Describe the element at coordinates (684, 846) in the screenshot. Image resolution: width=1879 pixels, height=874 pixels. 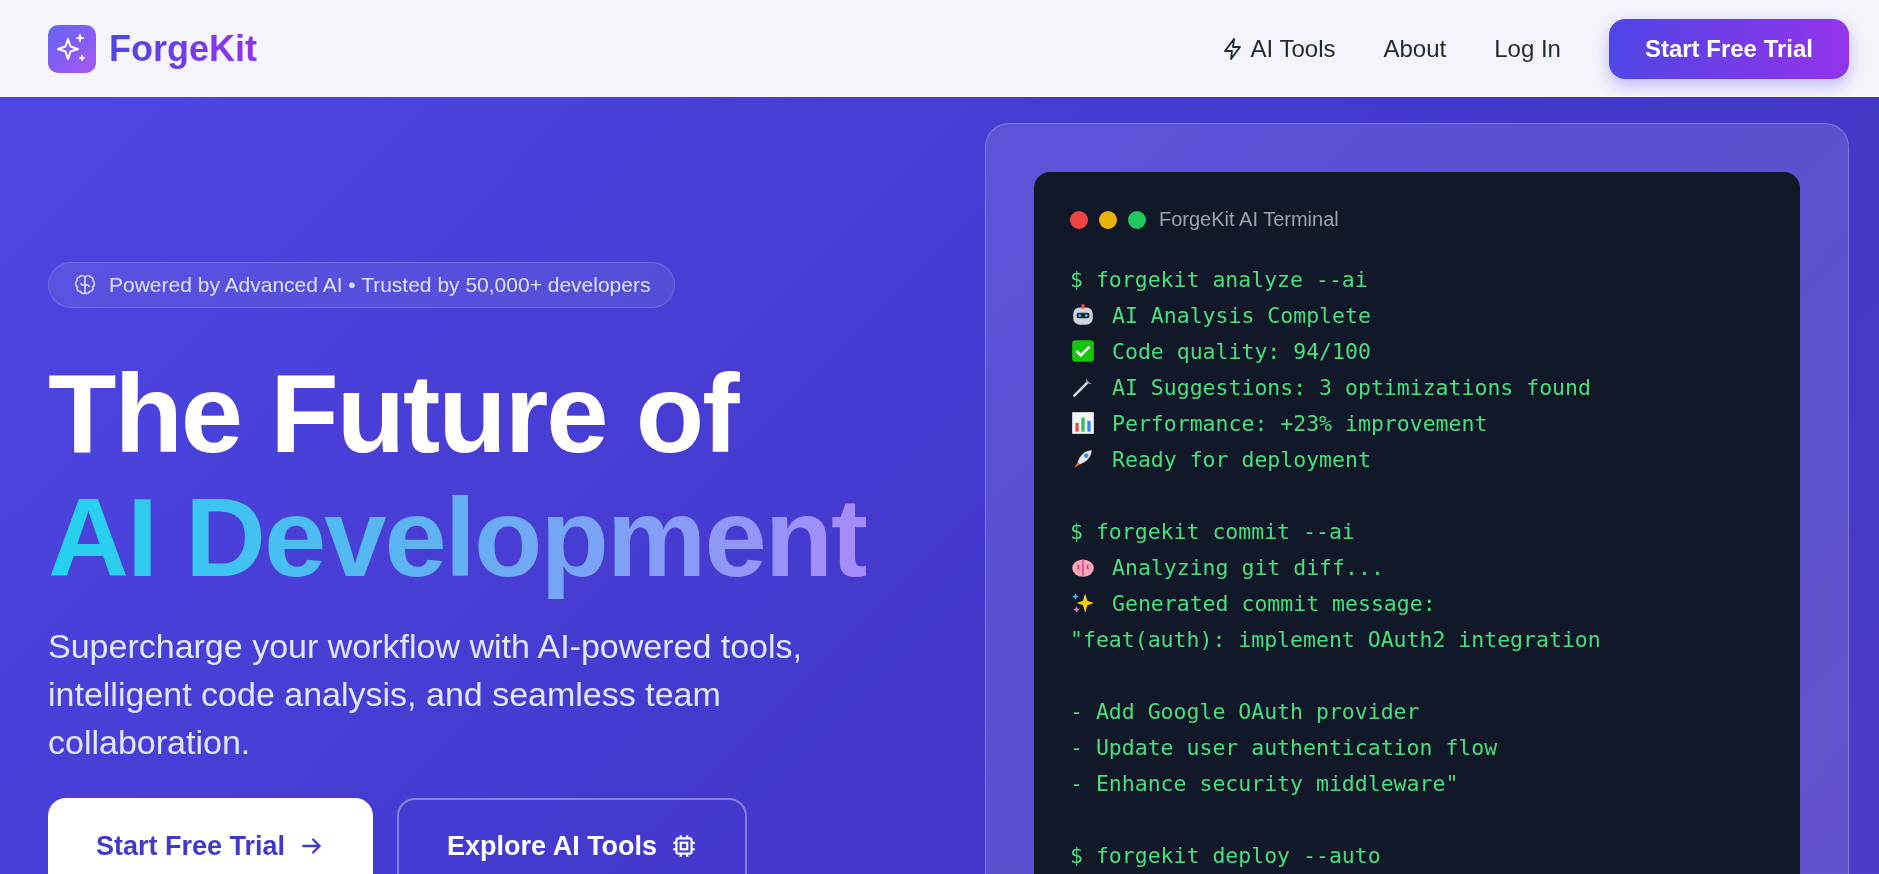
I see `chip-icon` at that location.